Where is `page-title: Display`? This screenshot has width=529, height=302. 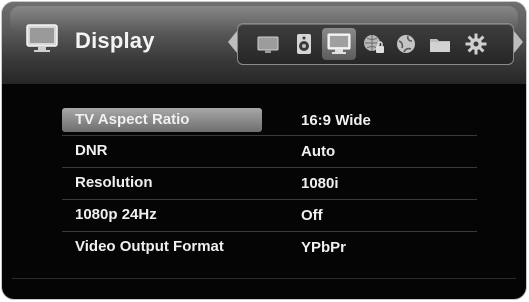 page-title: Display is located at coordinates (115, 40).